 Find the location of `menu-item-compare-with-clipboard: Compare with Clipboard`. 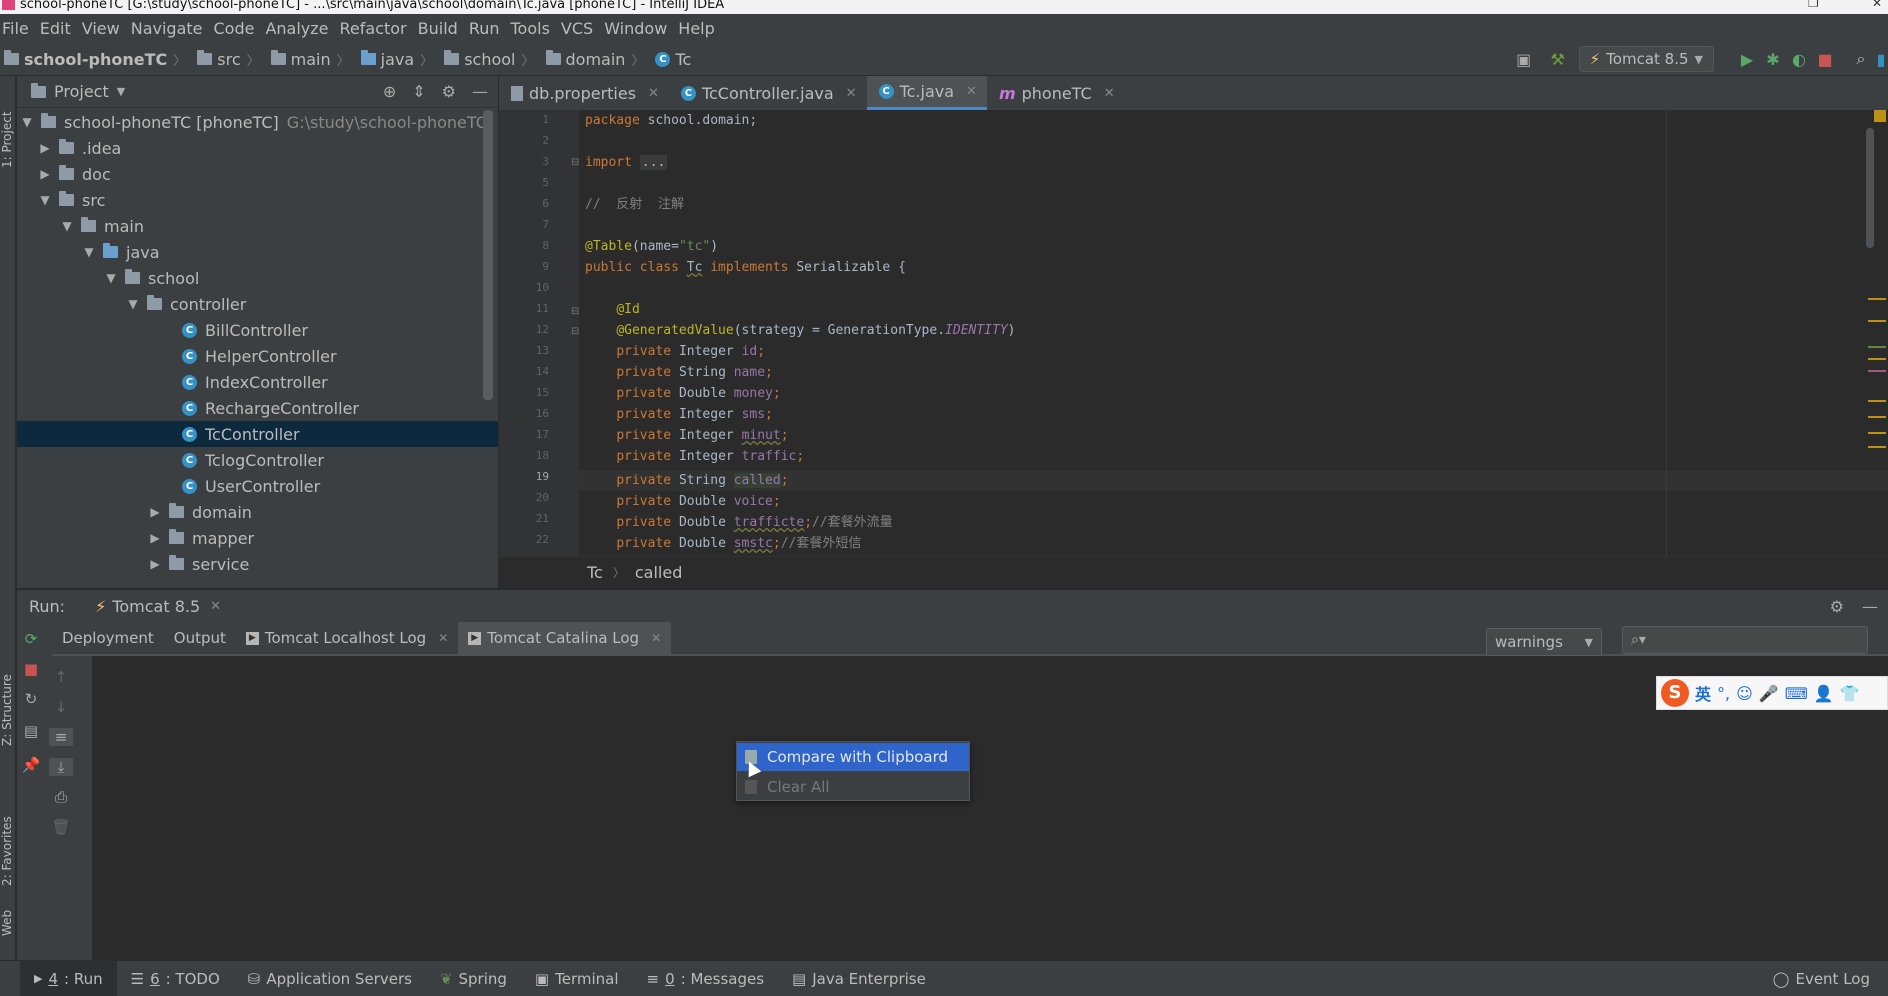

menu-item-compare-with-clipboard: Compare with Clipboard is located at coordinates (853, 757).